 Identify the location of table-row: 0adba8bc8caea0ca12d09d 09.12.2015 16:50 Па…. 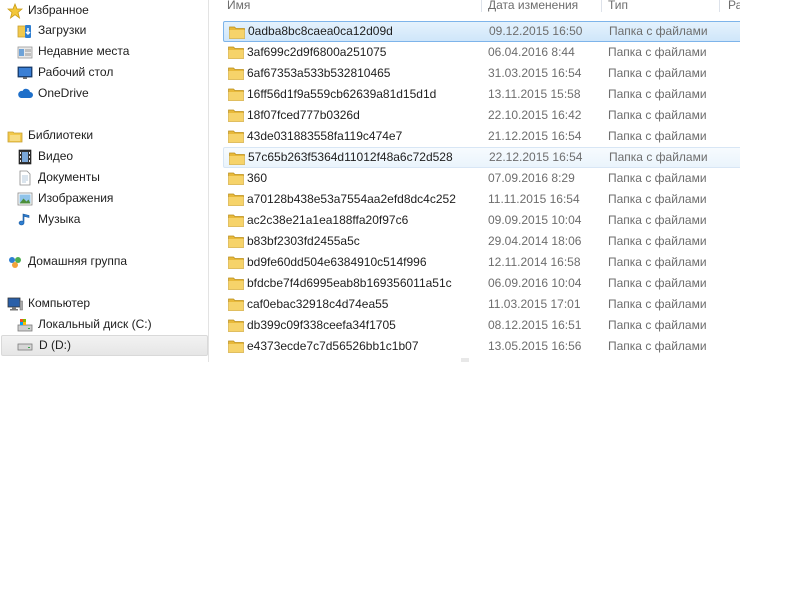
(481, 31).